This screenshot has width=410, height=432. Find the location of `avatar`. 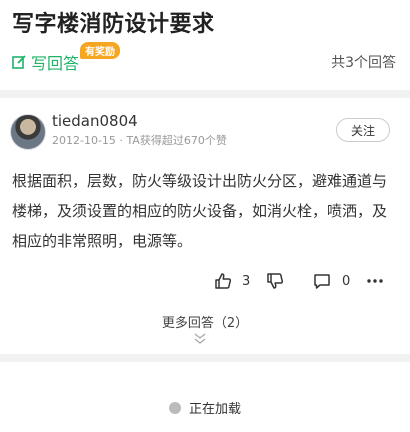

avatar is located at coordinates (28, 132).